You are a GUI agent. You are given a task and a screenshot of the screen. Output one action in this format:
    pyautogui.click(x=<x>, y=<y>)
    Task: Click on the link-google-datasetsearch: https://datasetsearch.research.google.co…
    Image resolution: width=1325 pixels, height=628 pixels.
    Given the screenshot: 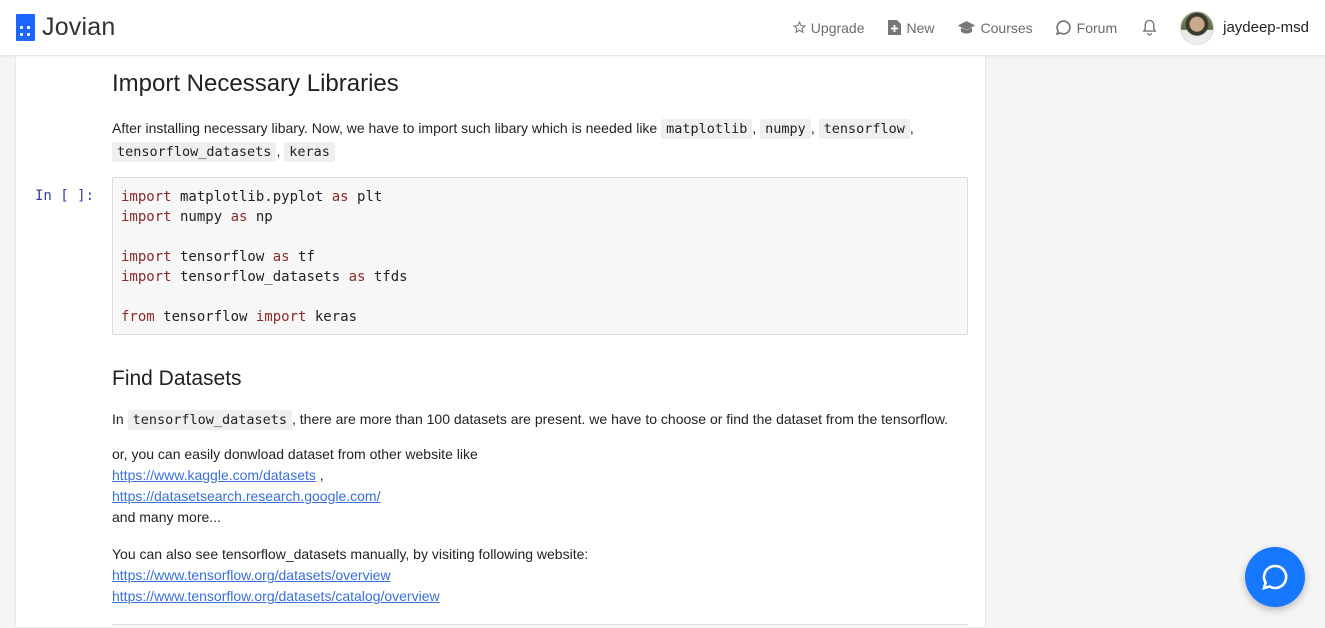 What is the action you would take?
    pyautogui.click(x=246, y=496)
    